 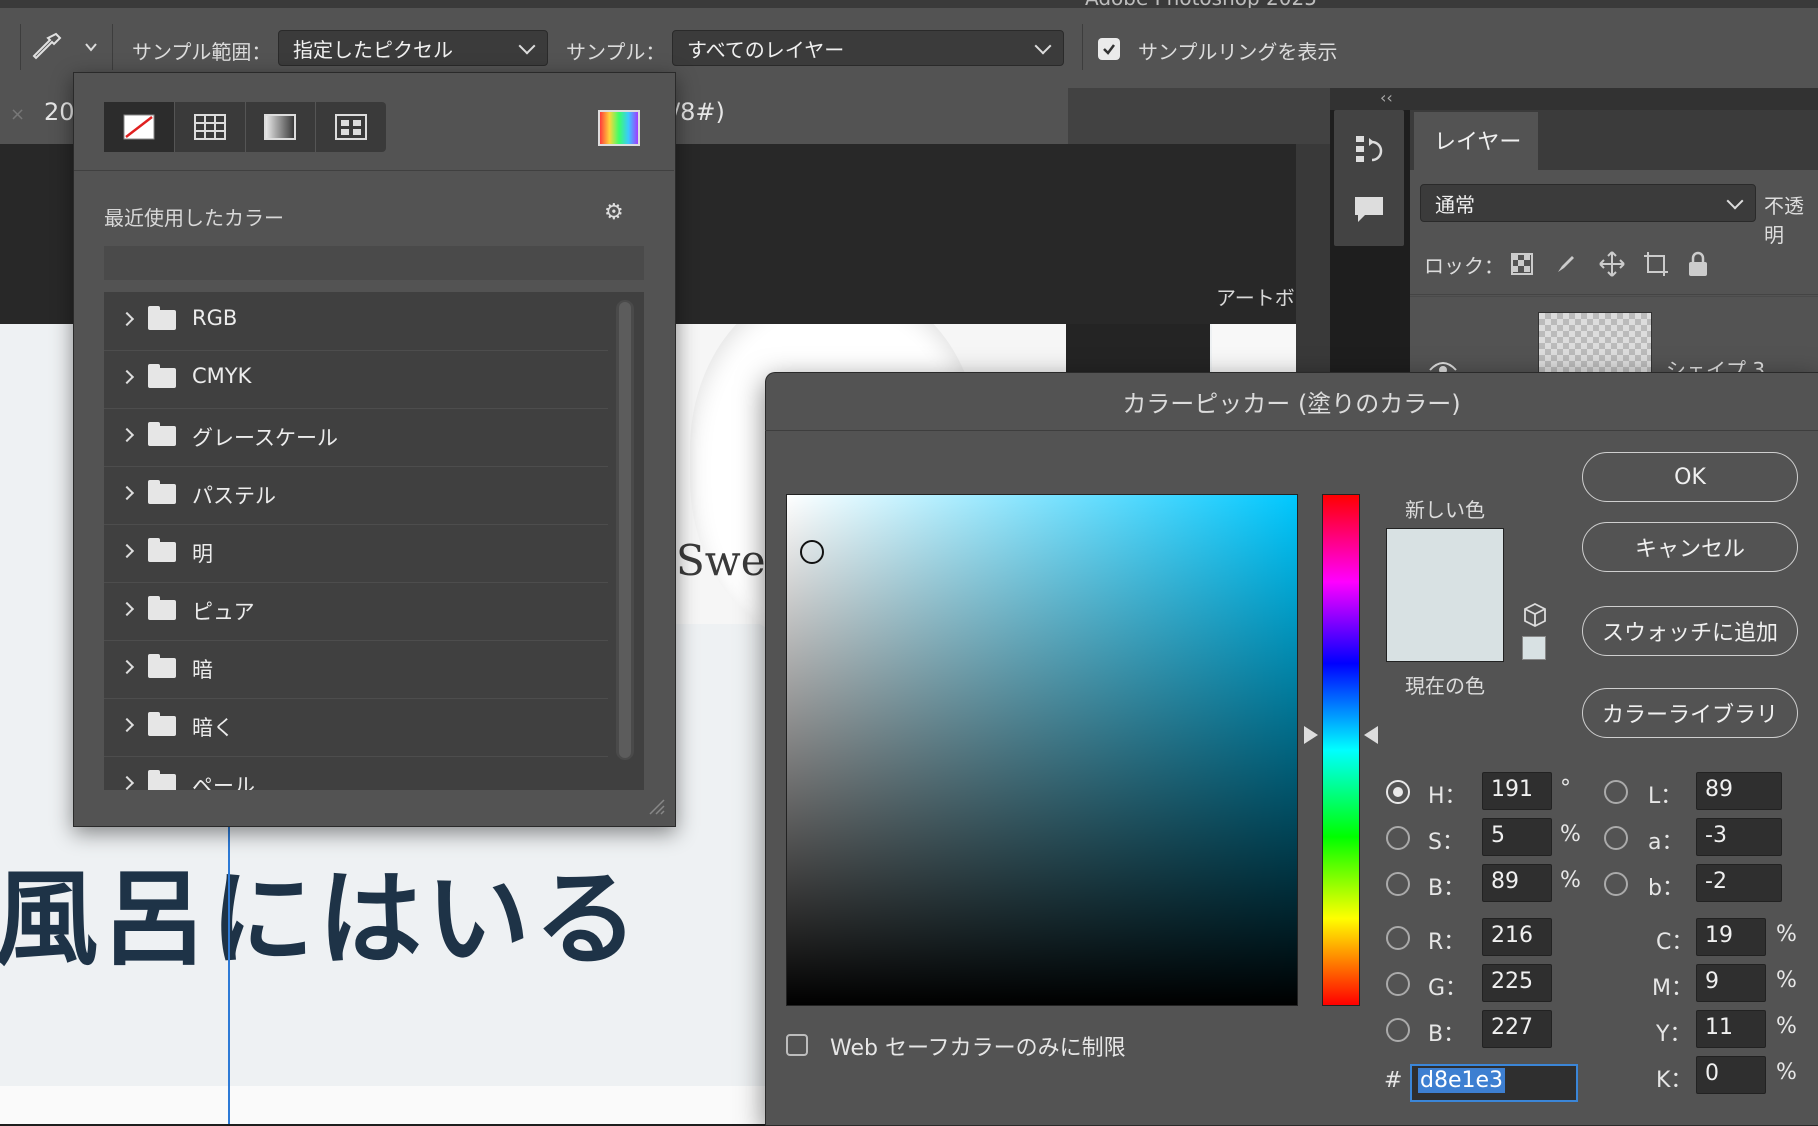 What do you see at coordinates (1201, 4) in the screenshot?
I see `app-title: Adobe Photoshop 2025` at bounding box center [1201, 4].